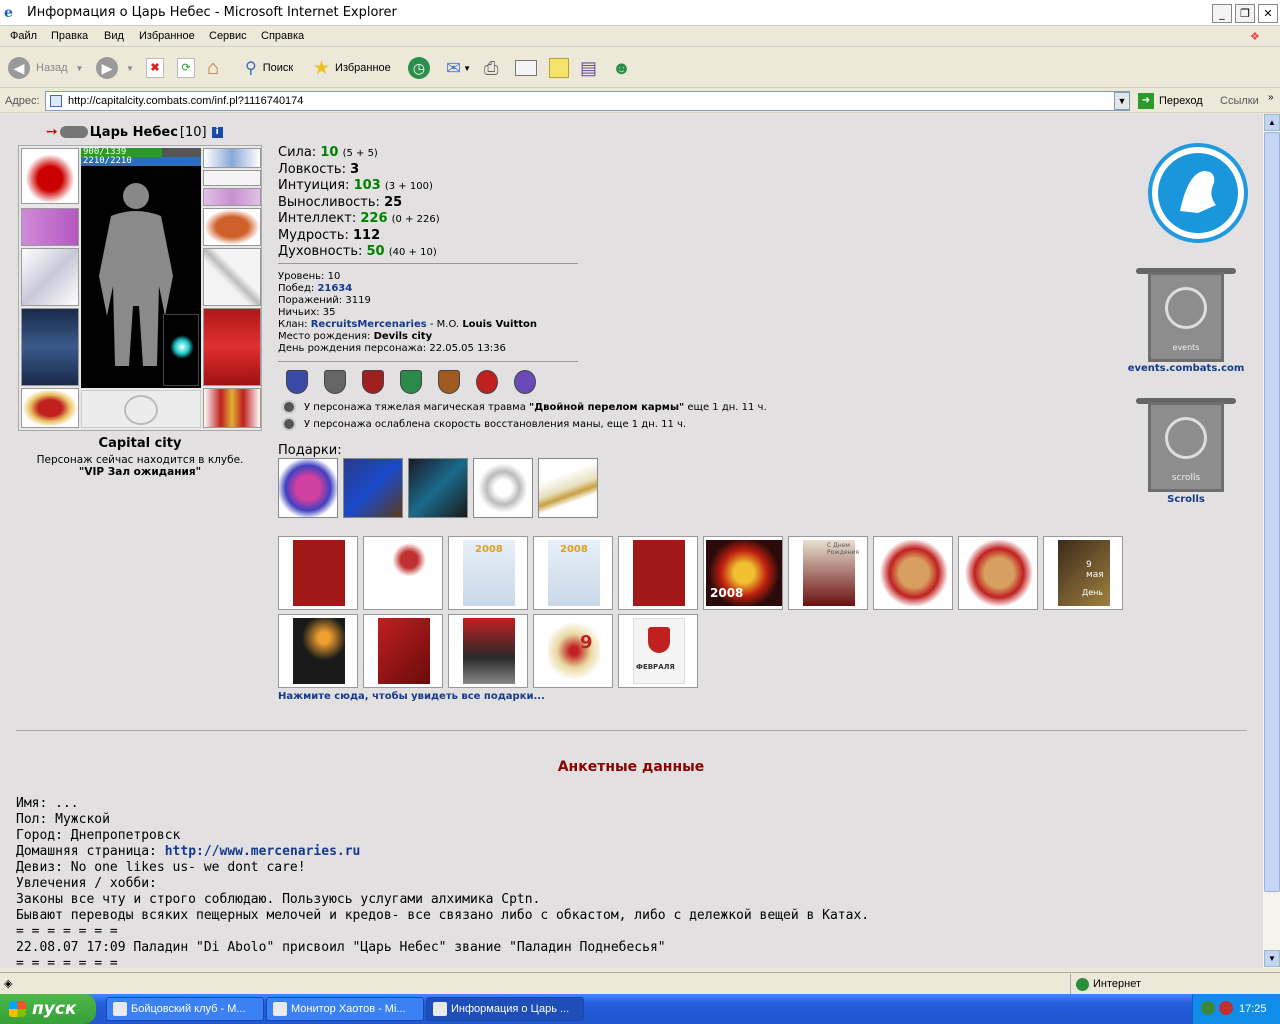 This screenshot has width=1280, height=1024. I want to click on menu-view: Вид, so click(114, 36).